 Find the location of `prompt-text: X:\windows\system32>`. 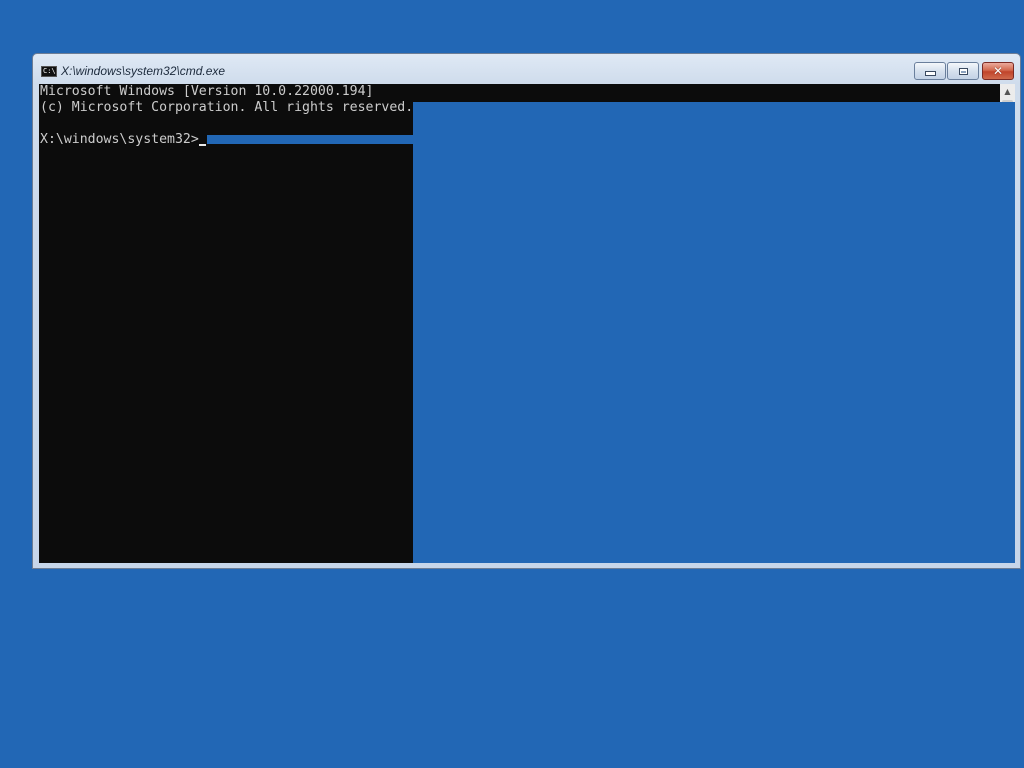

prompt-text: X:\windows\system32> is located at coordinates (119, 139).